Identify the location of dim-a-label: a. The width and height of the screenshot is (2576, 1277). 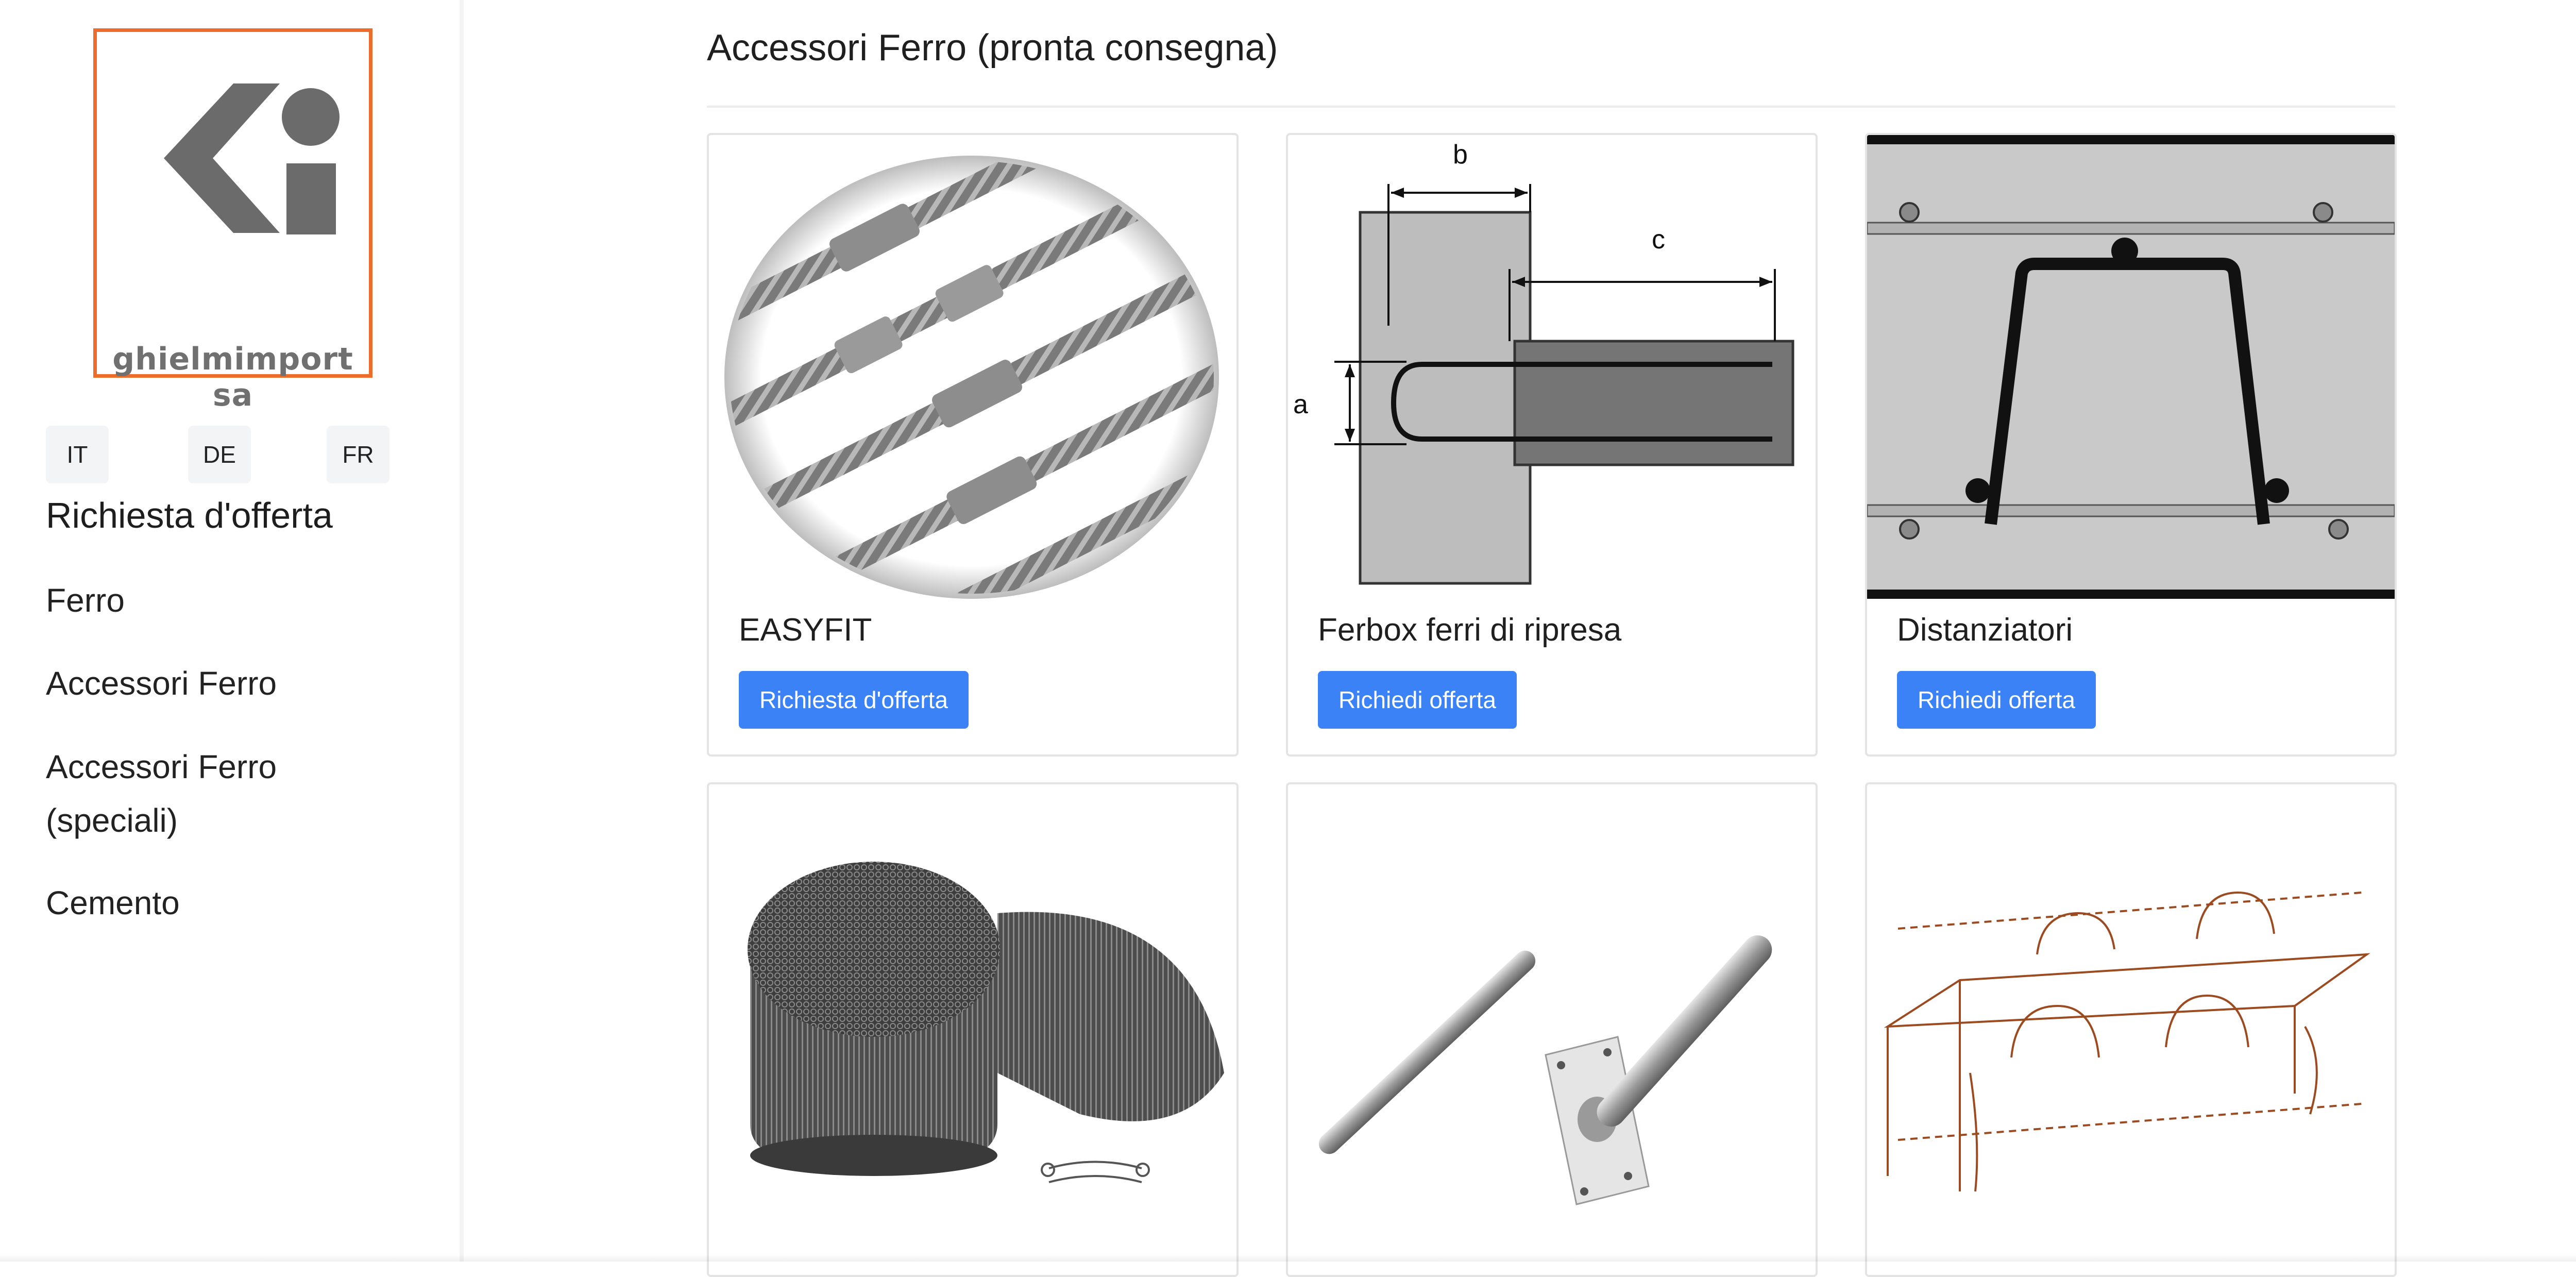
(1300, 405).